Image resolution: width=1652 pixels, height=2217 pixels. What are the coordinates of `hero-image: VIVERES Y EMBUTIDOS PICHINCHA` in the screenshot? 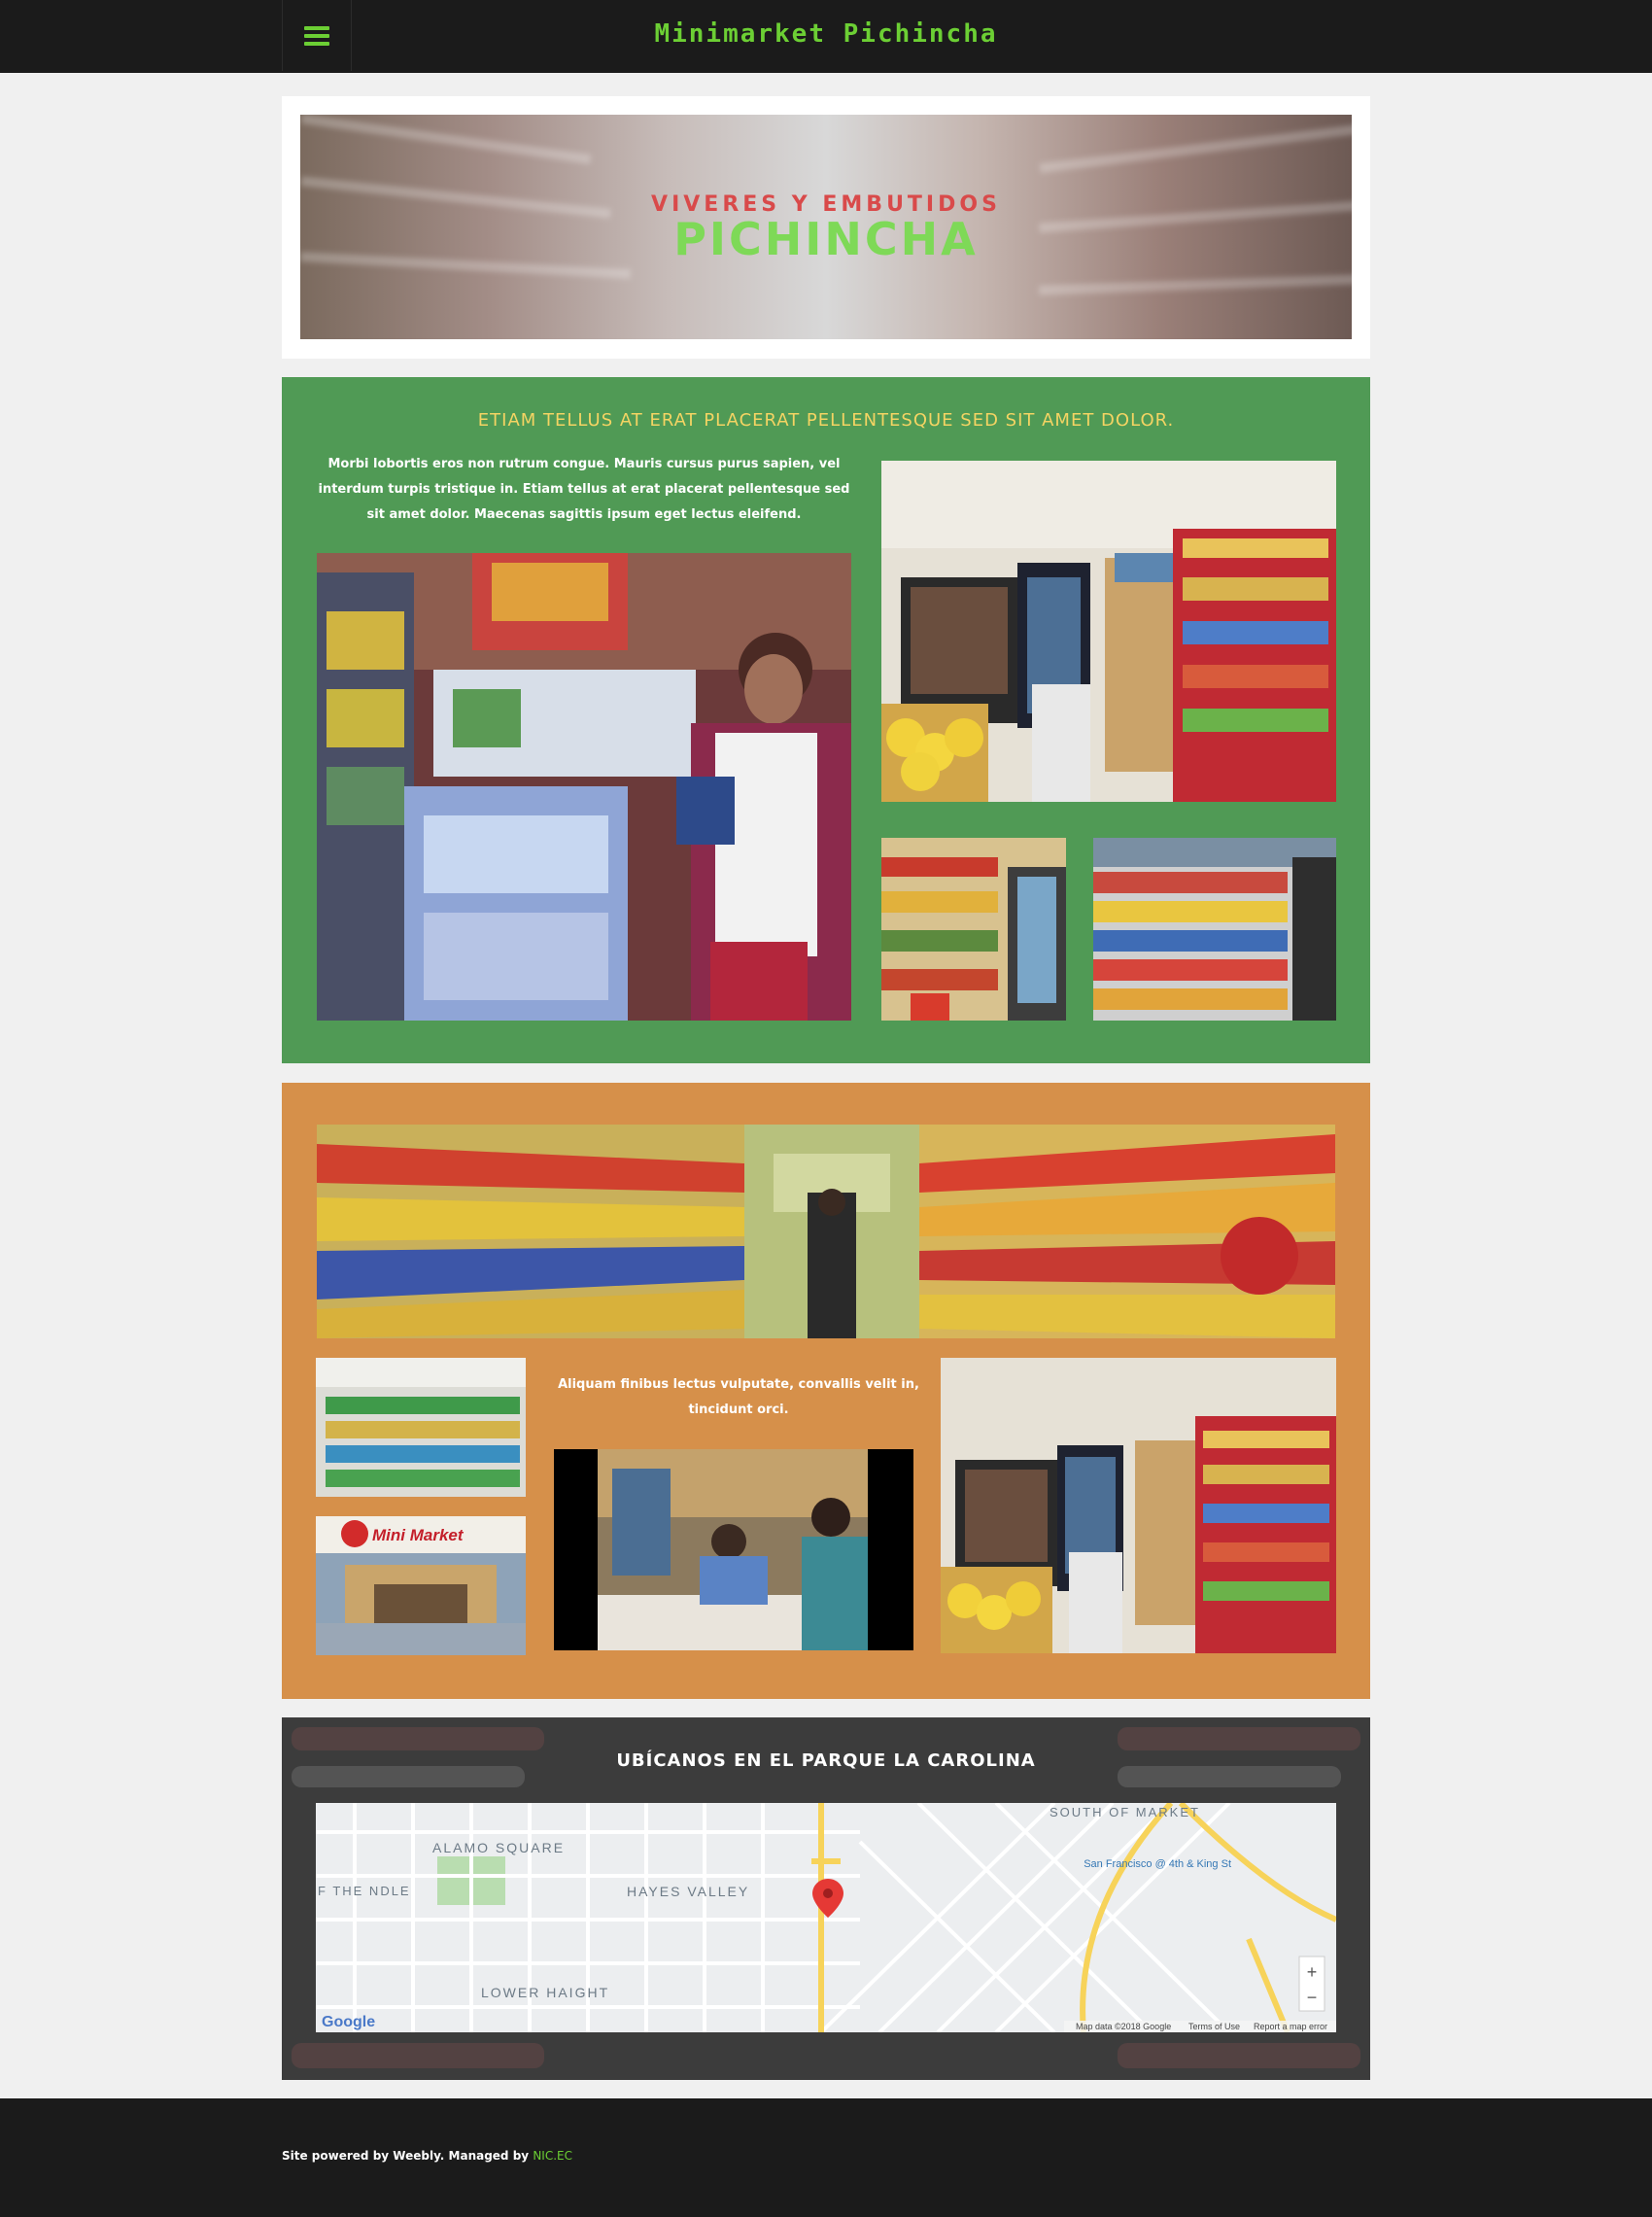 It's located at (826, 227).